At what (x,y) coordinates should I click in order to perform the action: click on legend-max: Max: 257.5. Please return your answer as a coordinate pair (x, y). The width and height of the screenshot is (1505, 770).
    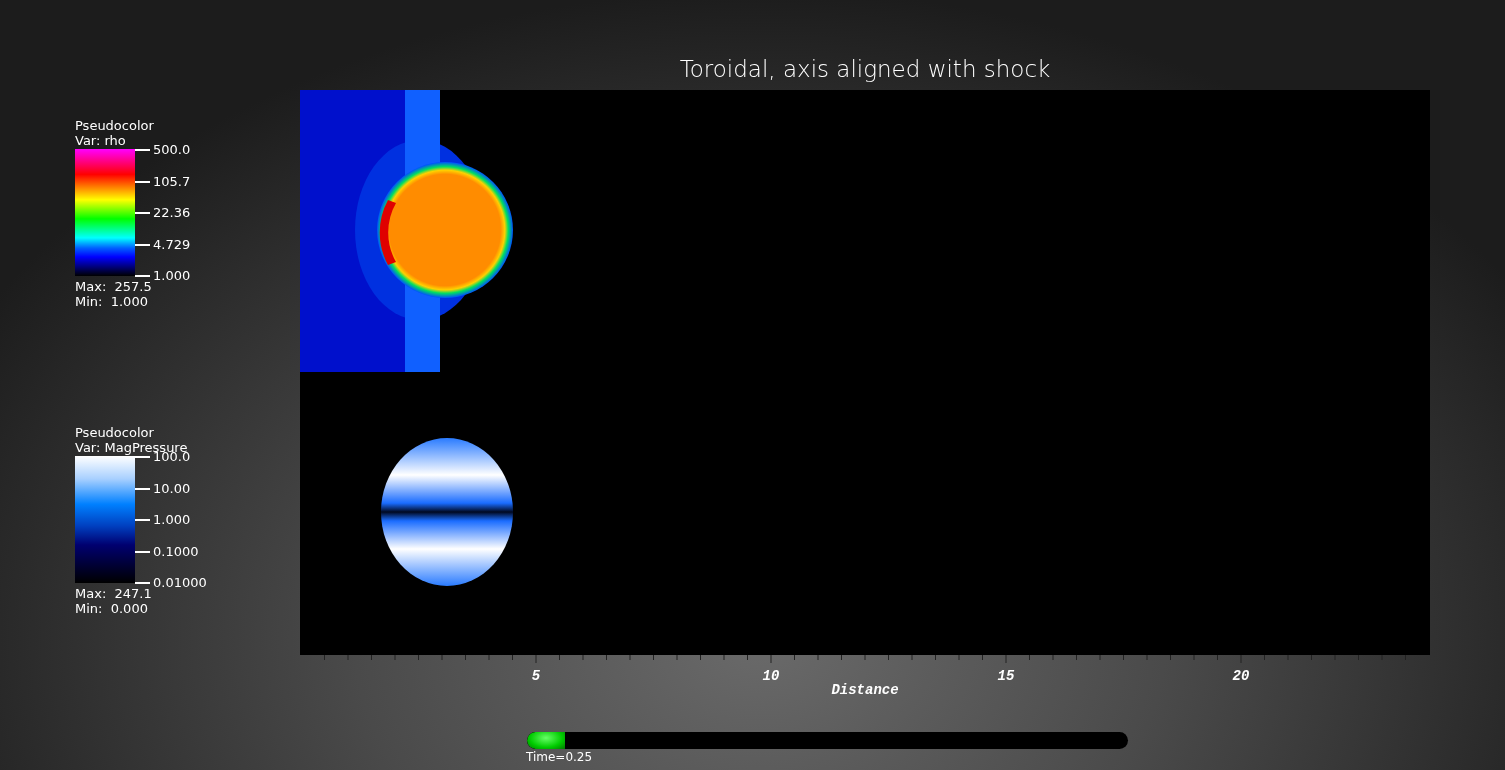
    Looking at the image, I should click on (113, 286).